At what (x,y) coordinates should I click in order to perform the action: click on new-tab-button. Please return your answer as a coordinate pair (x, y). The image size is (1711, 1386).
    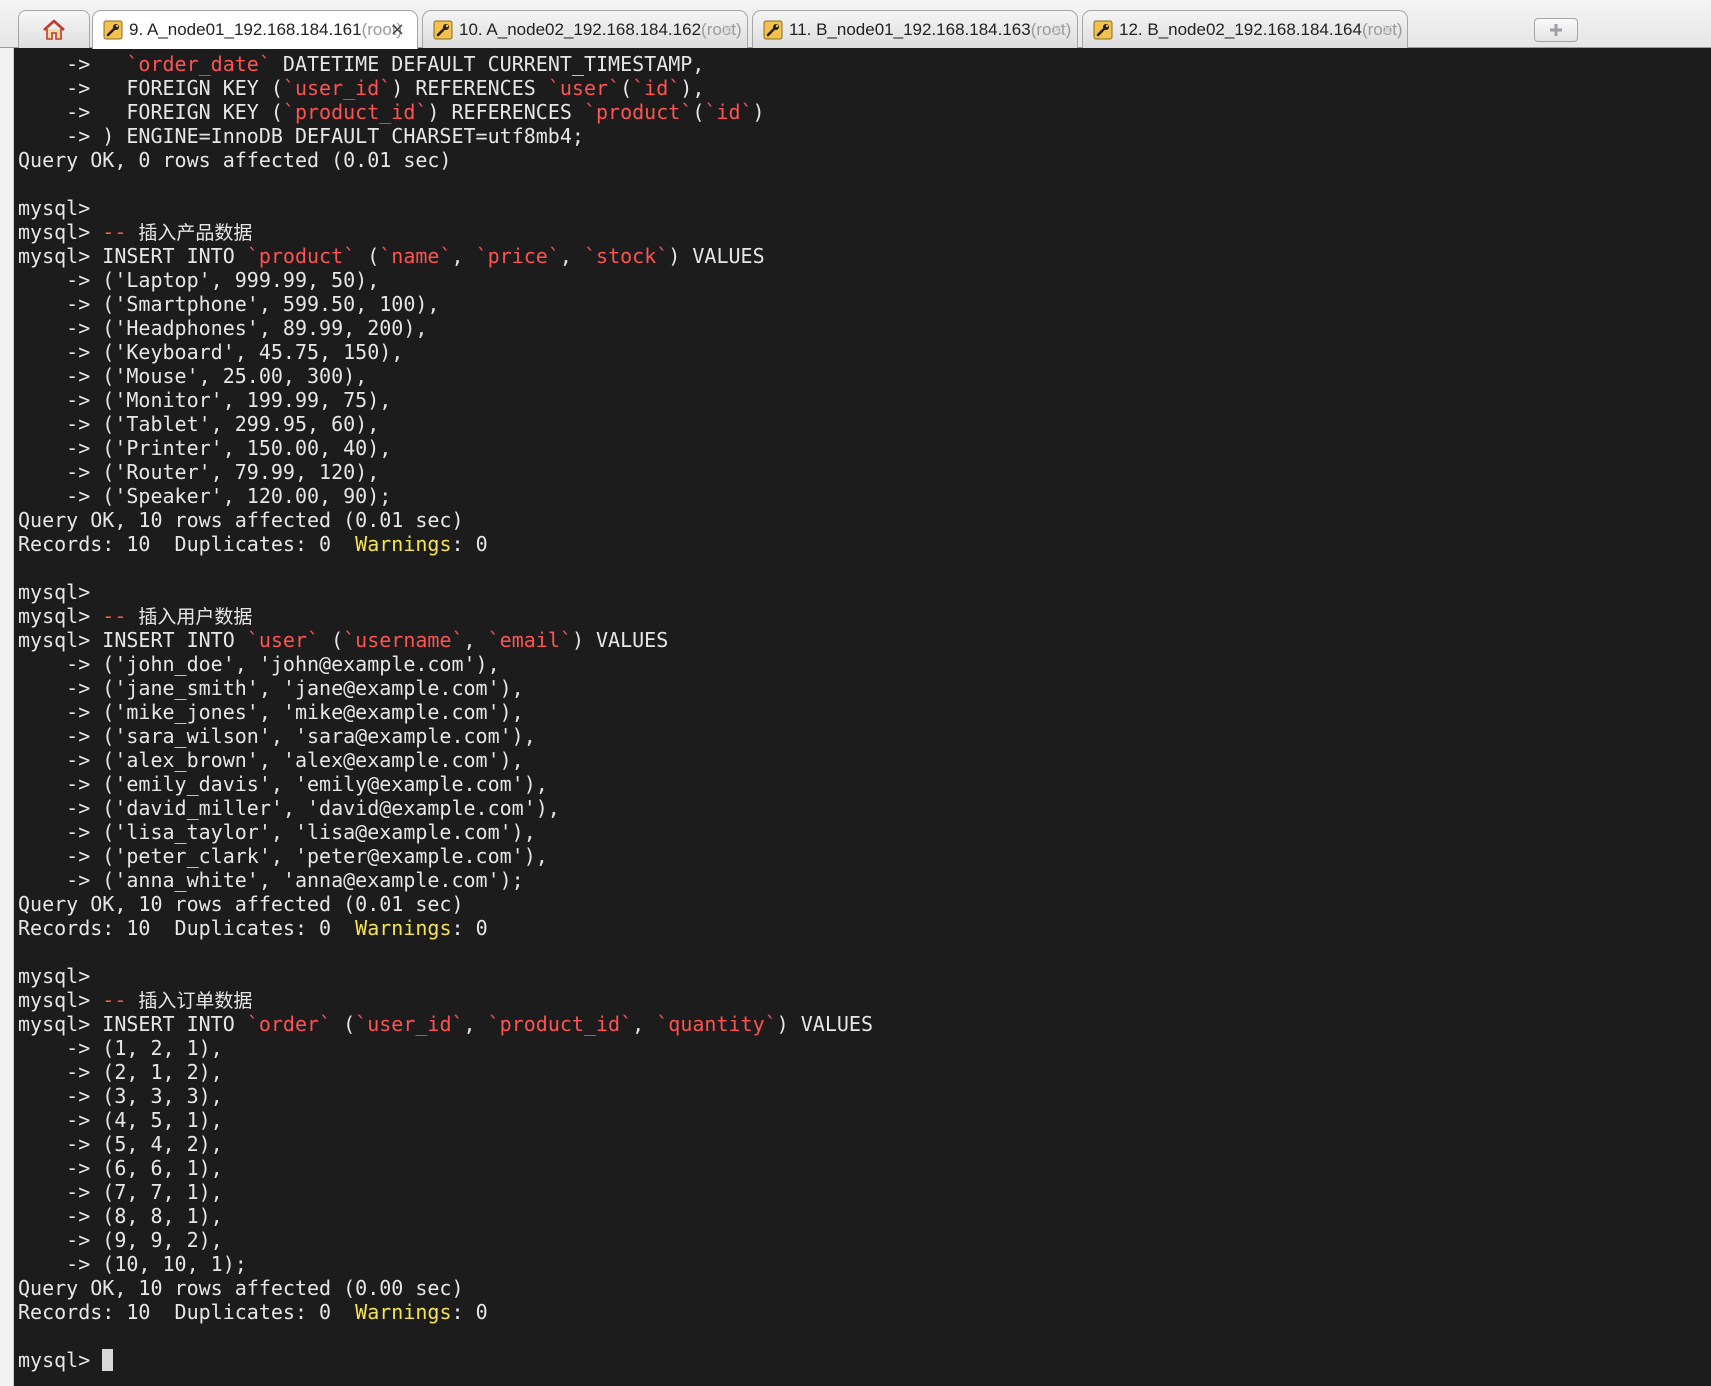
    Looking at the image, I should click on (1556, 30).